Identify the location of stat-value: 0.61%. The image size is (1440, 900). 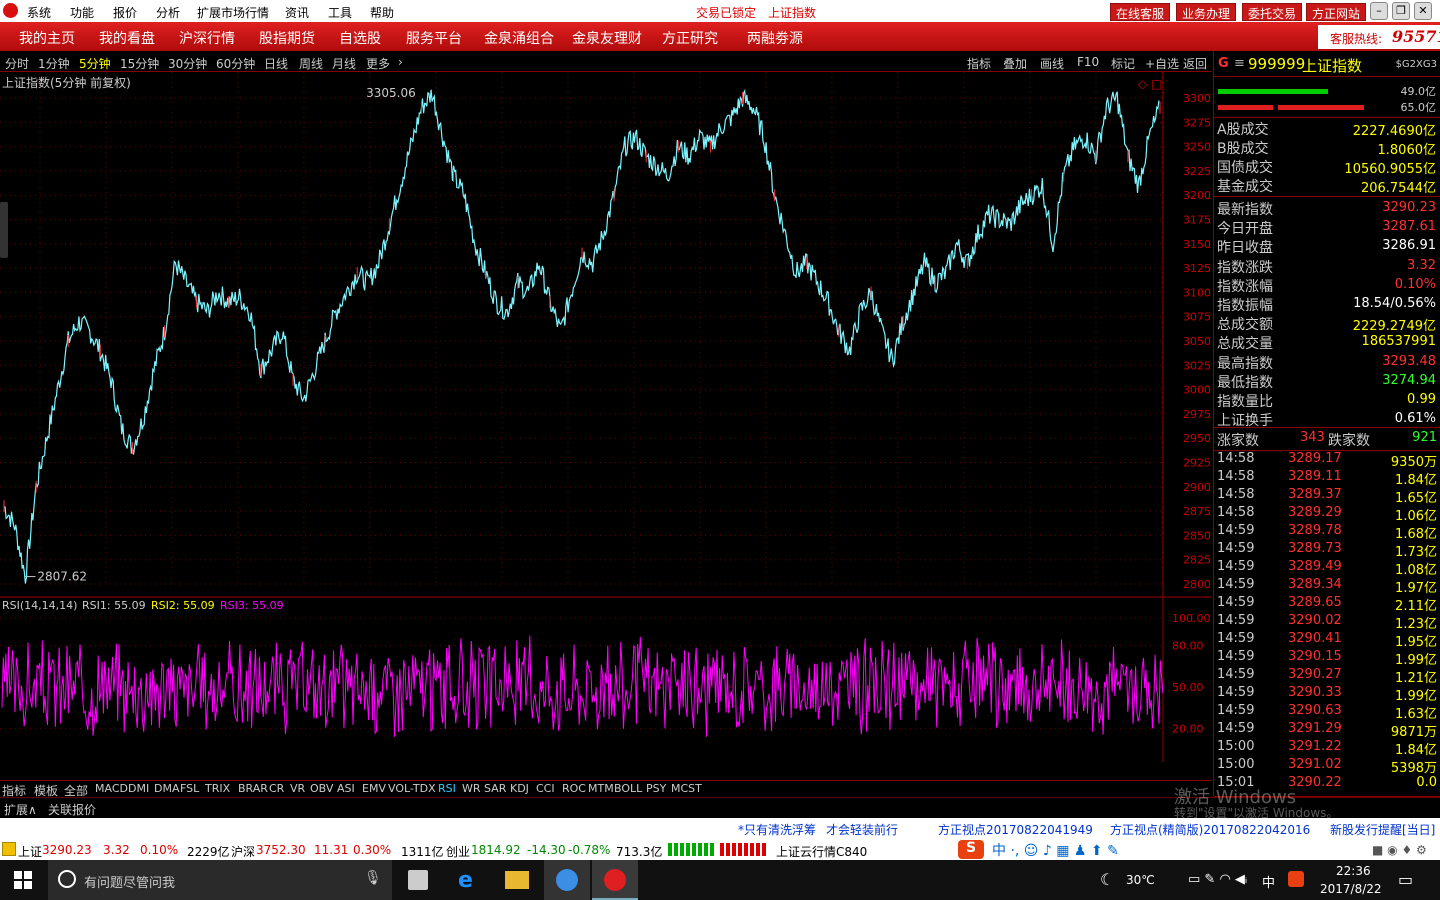
(1415, 419).